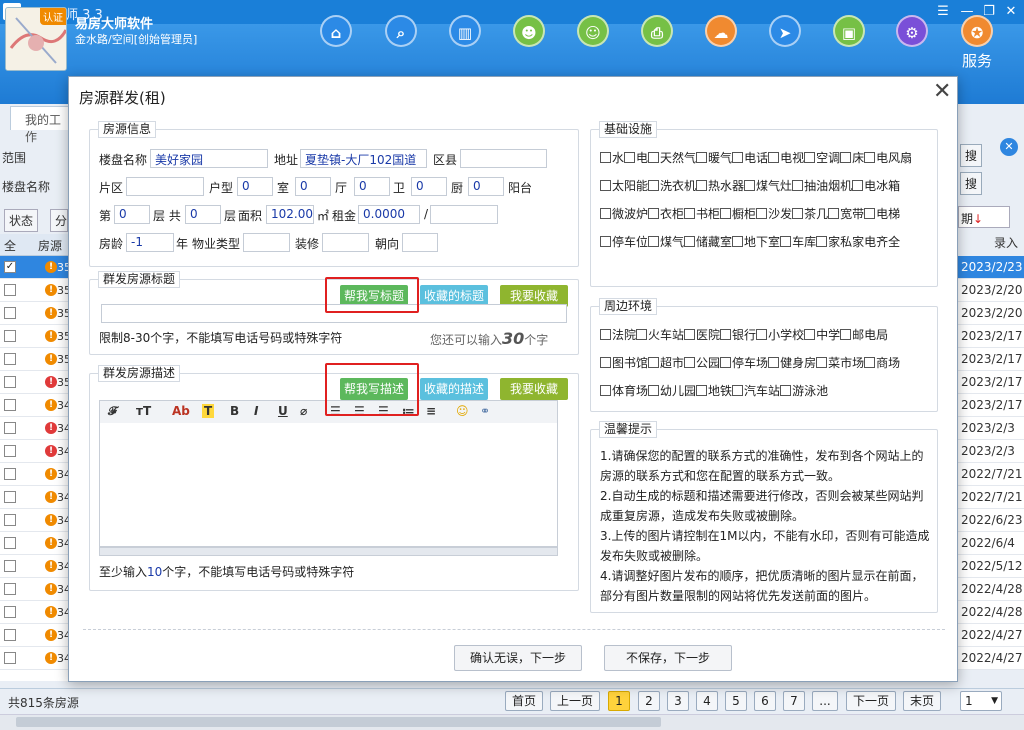 The height and width of the screenshot is (730, 1024). What do you see at coordinates (575, 701) in the screenshot?
I see `prev-page-button: 上一页` at bounding box center [575, 701].